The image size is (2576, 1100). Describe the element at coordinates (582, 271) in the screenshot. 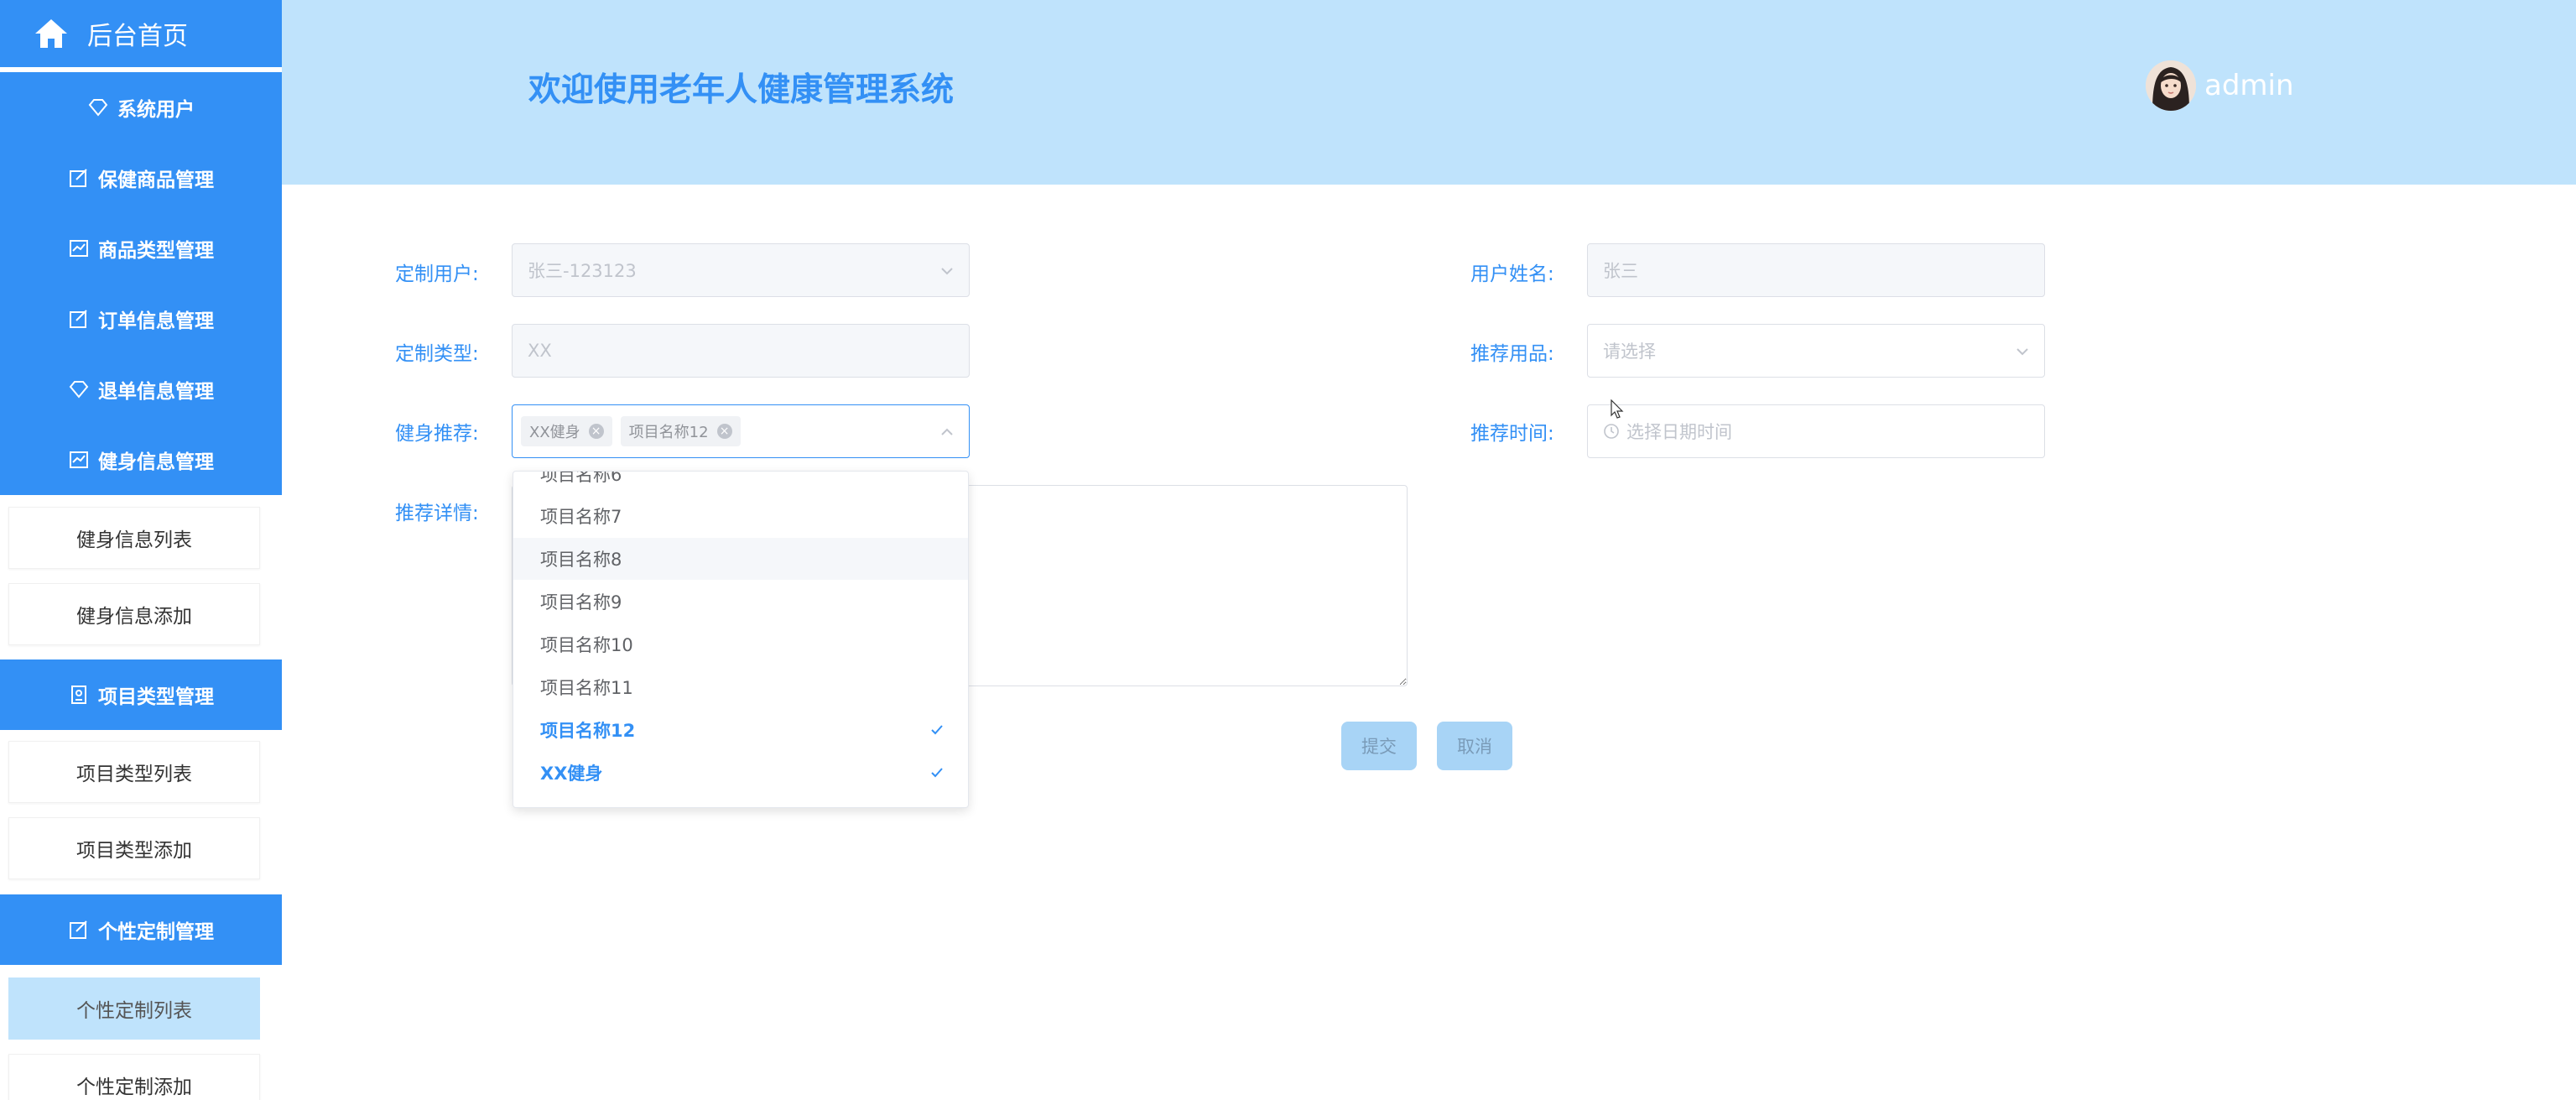

I see `custom-user-value: 张三-123123` at that location.